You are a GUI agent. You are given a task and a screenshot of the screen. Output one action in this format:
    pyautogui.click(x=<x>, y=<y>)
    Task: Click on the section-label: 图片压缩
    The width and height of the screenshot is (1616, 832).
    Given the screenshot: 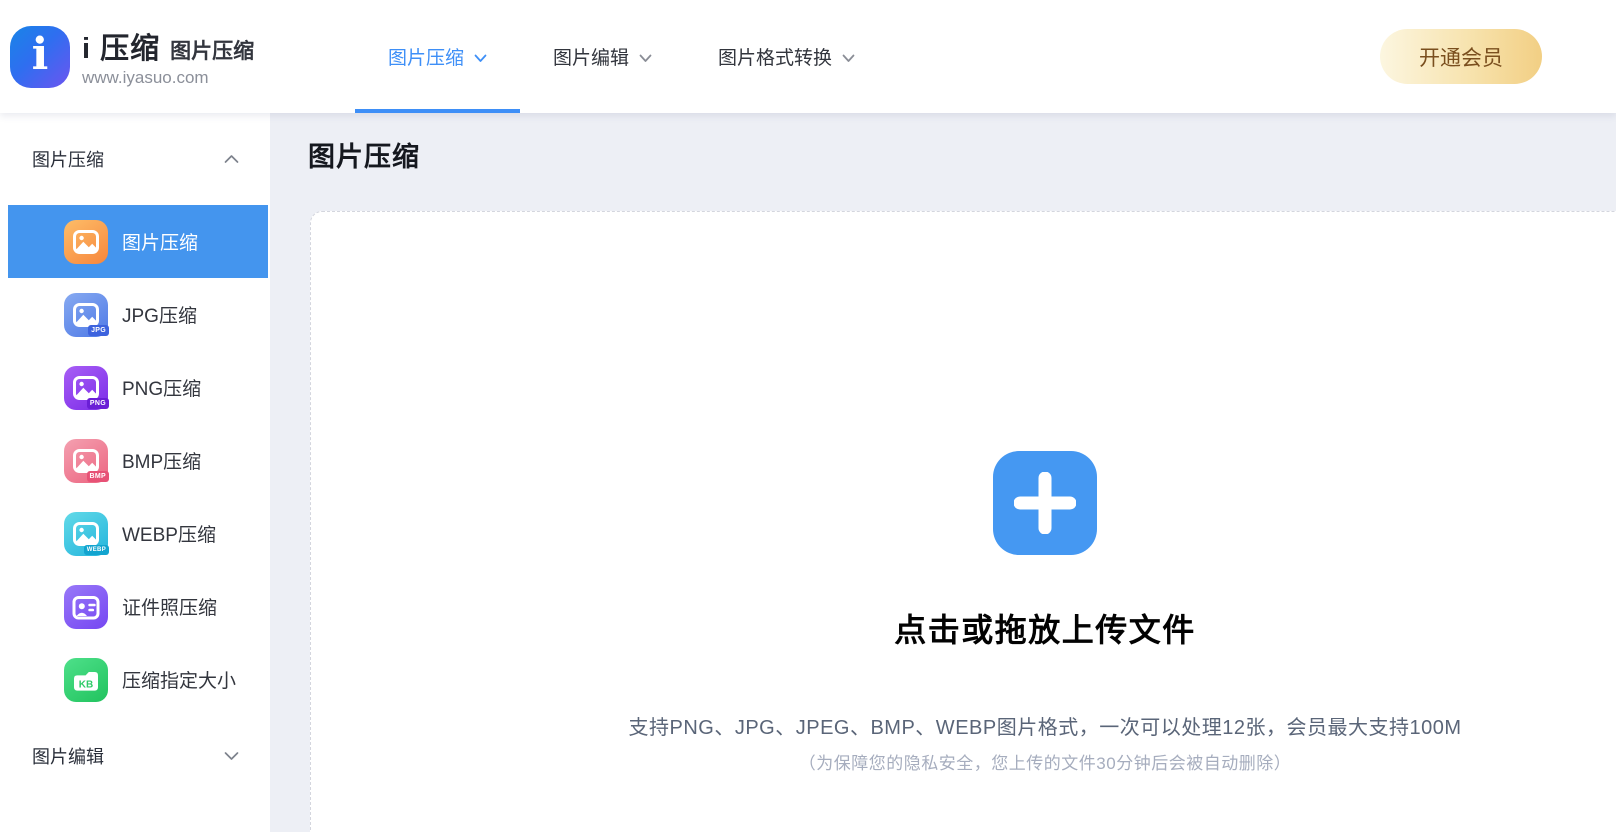 What is the action you would take?
    pyautogui.click(x=68, y=160)
    